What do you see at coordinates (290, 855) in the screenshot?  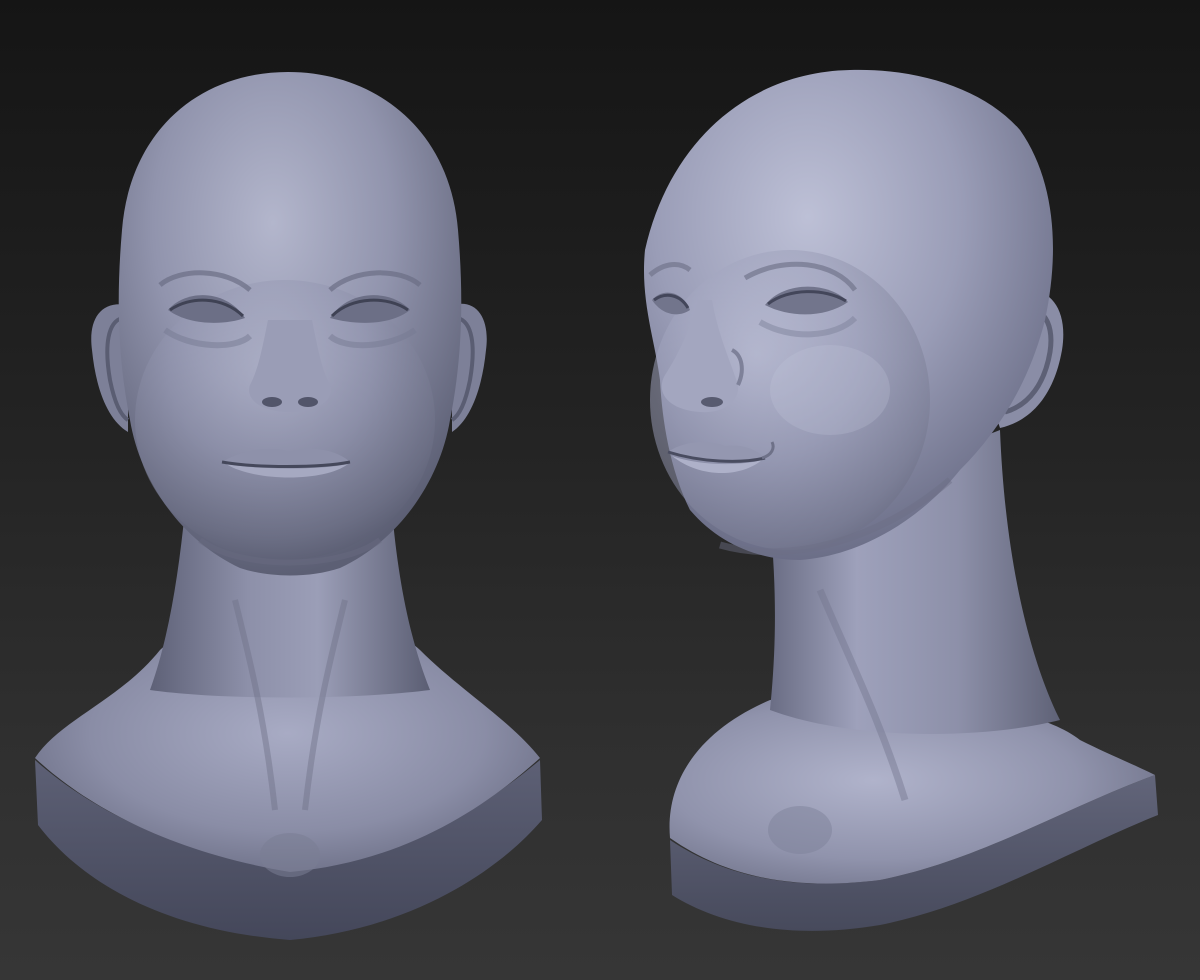 I see `front-sternal-notch` at bounding box center [290, 855].